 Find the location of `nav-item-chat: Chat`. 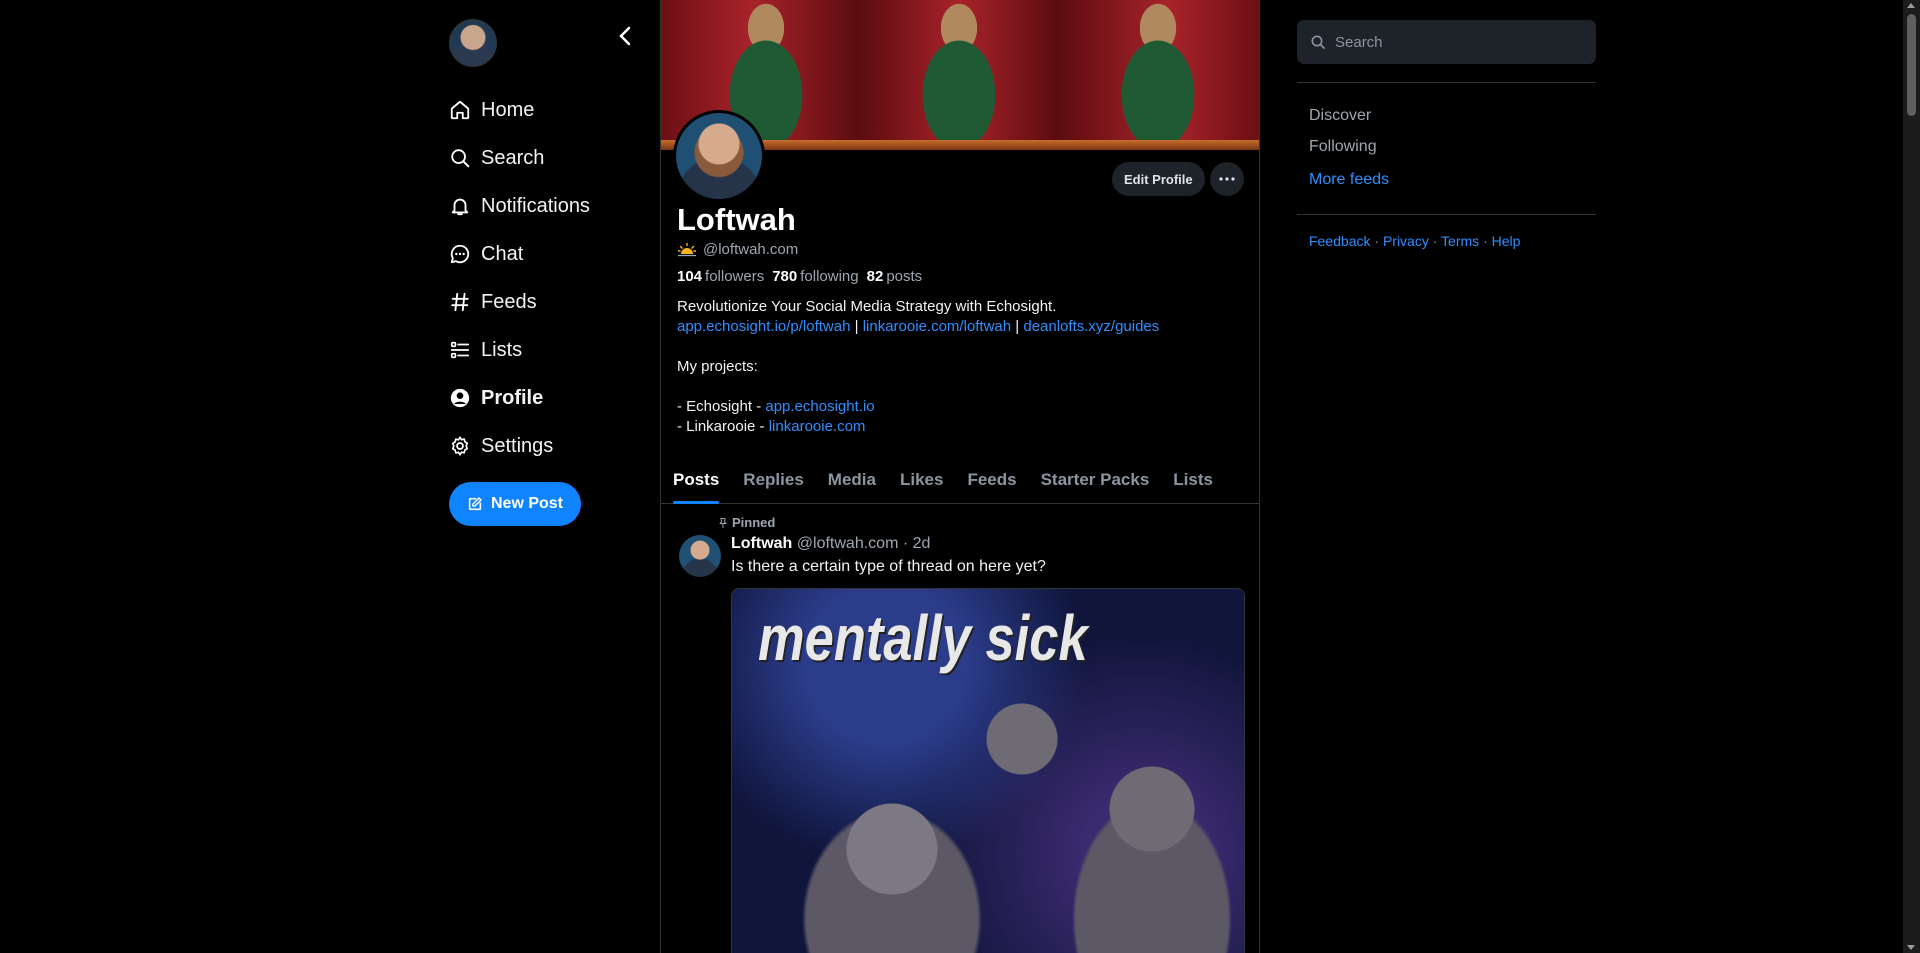

nav-item-chat: Chat is located at coordinates (519, 254).